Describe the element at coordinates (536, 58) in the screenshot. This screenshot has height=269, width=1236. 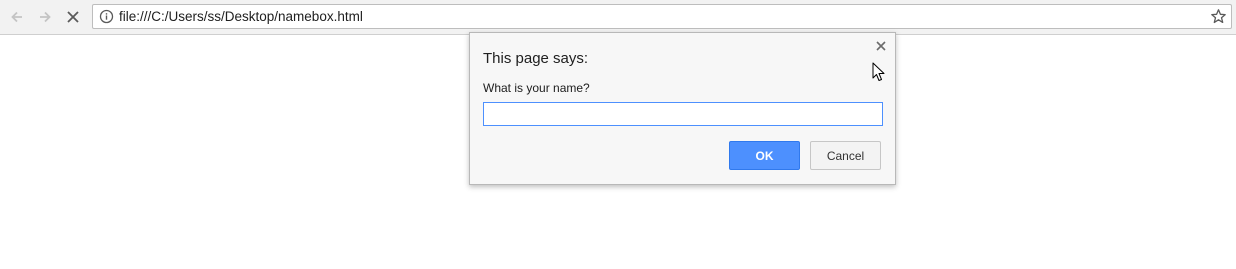
I see `dialog-title: This page says:` at that location.